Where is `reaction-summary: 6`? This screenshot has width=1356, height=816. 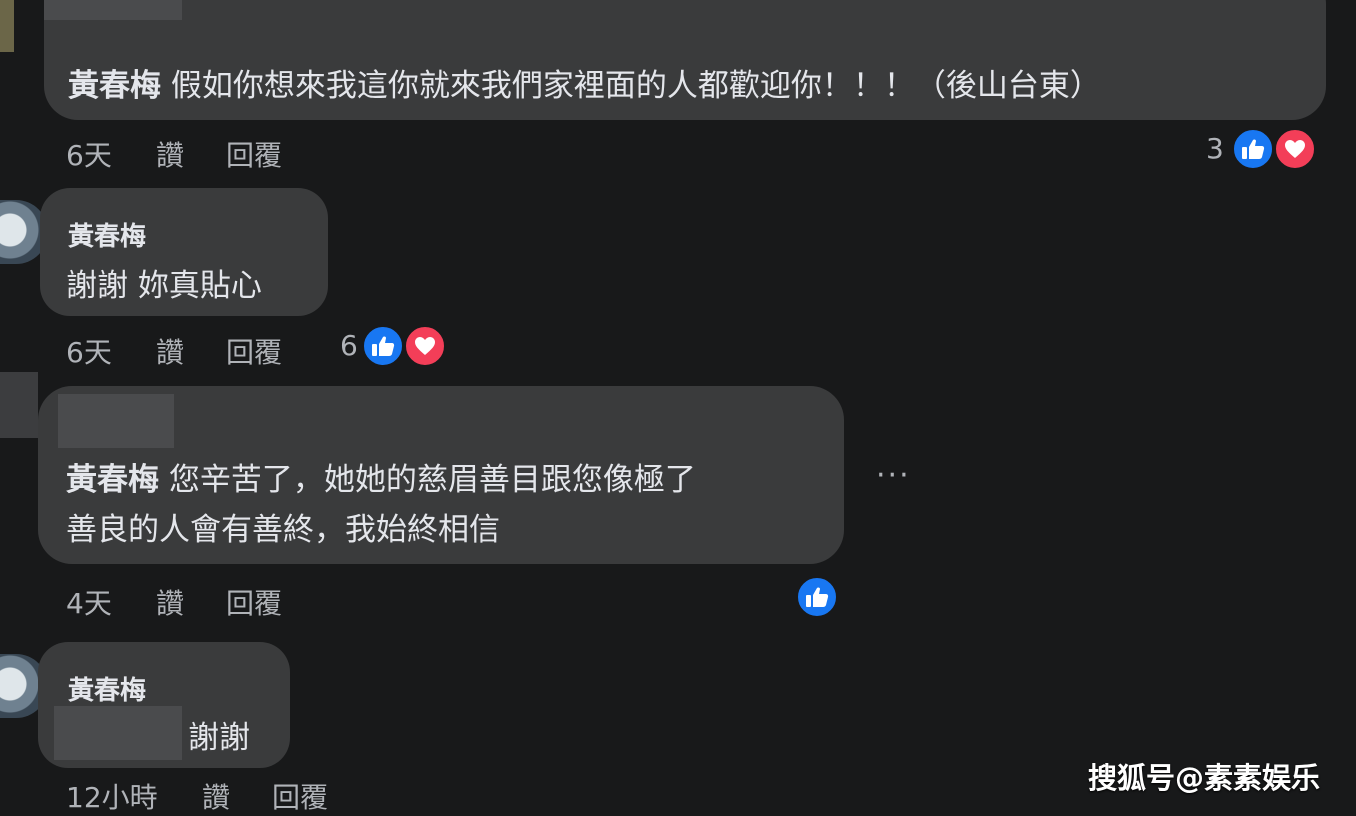 reaction-summary: 6 is located at coordinates (395, 347).